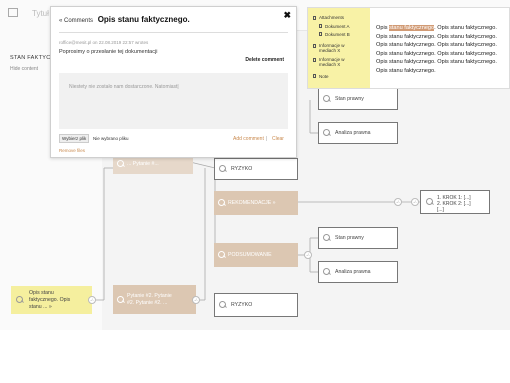 This screenshot has width=510, height=383. What do you see at coordinates (358, 272) in the screenshot?
I see `node-analiza-prawna-mid: Analiza prawna` at bounding box center [358, 272].